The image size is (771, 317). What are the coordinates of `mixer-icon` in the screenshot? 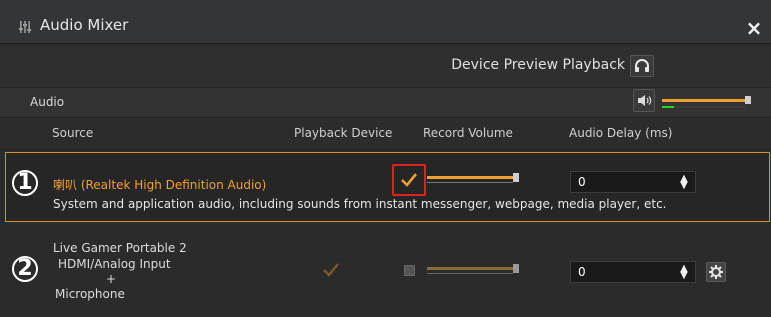 It's located at (25, 27).